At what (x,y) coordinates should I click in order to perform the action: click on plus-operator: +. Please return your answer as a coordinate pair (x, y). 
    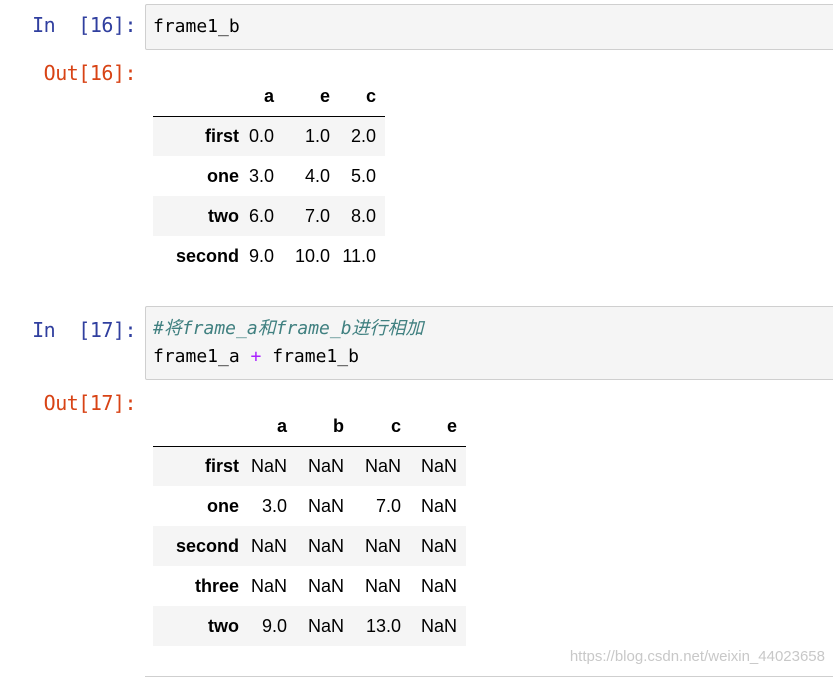
    Looking at the image, I should click on (256, 356).